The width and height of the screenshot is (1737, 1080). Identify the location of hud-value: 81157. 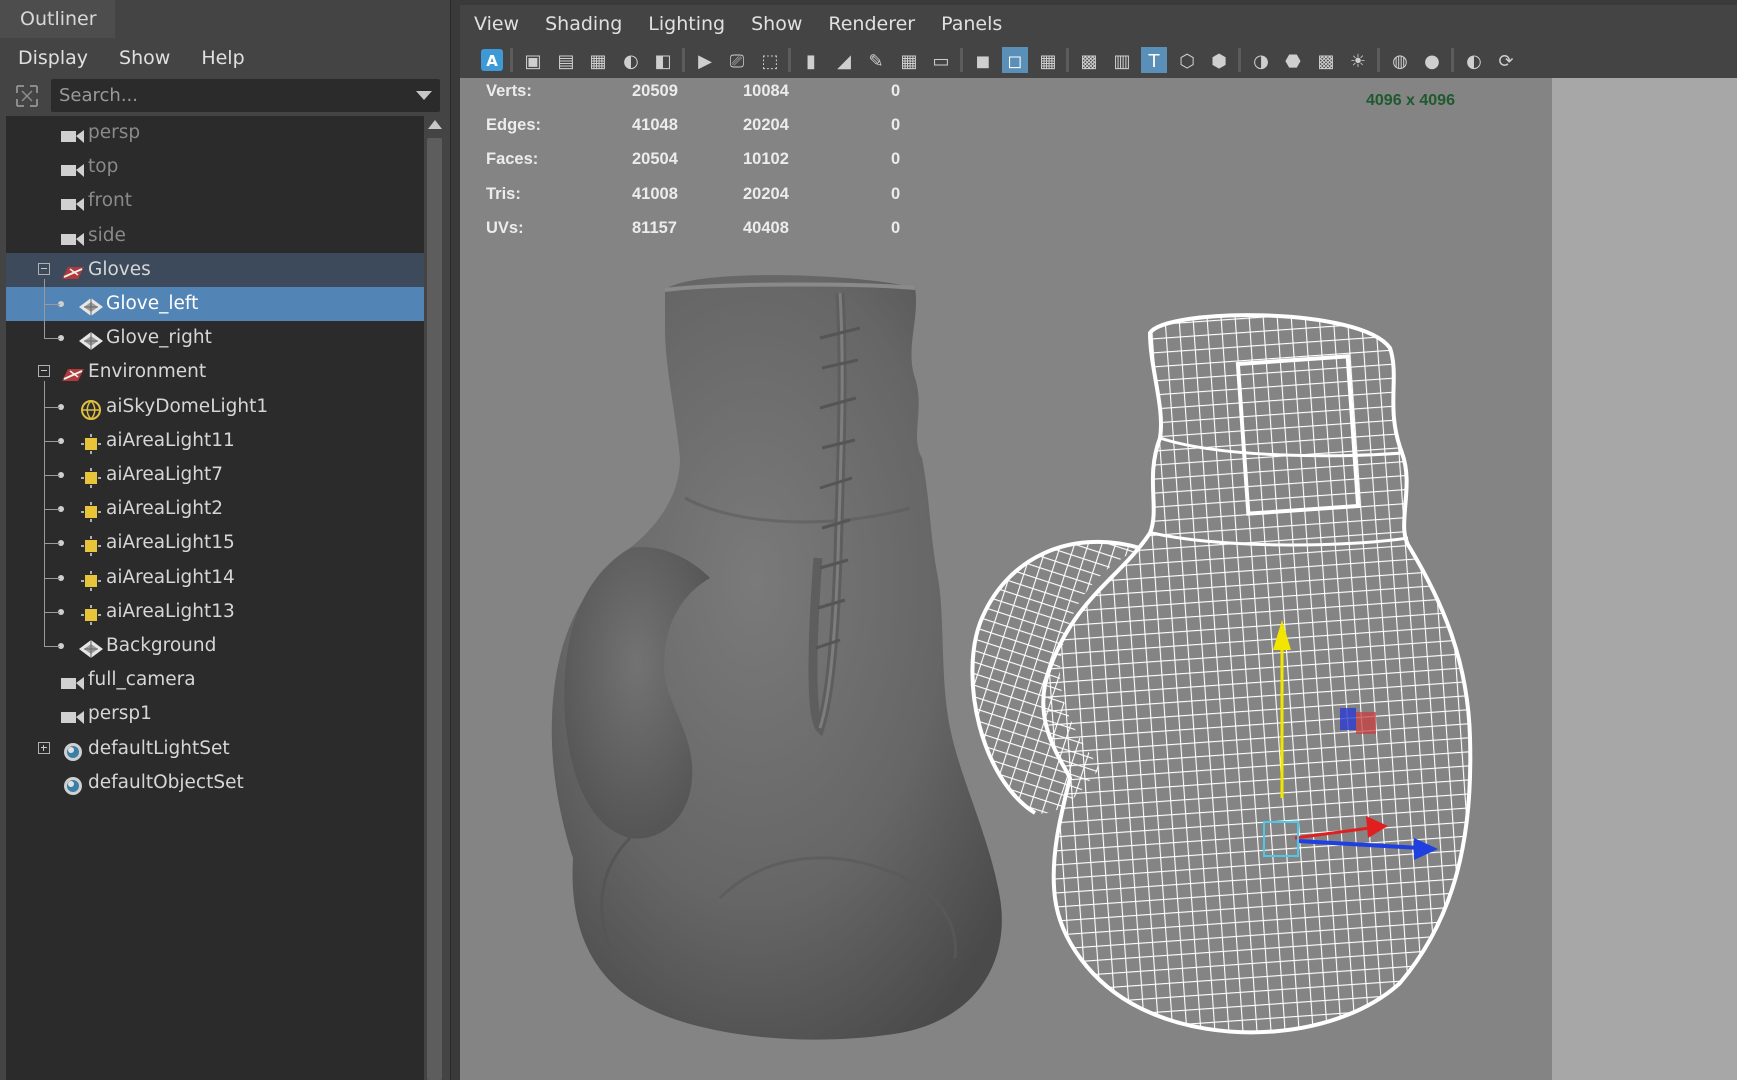
(654, 227).